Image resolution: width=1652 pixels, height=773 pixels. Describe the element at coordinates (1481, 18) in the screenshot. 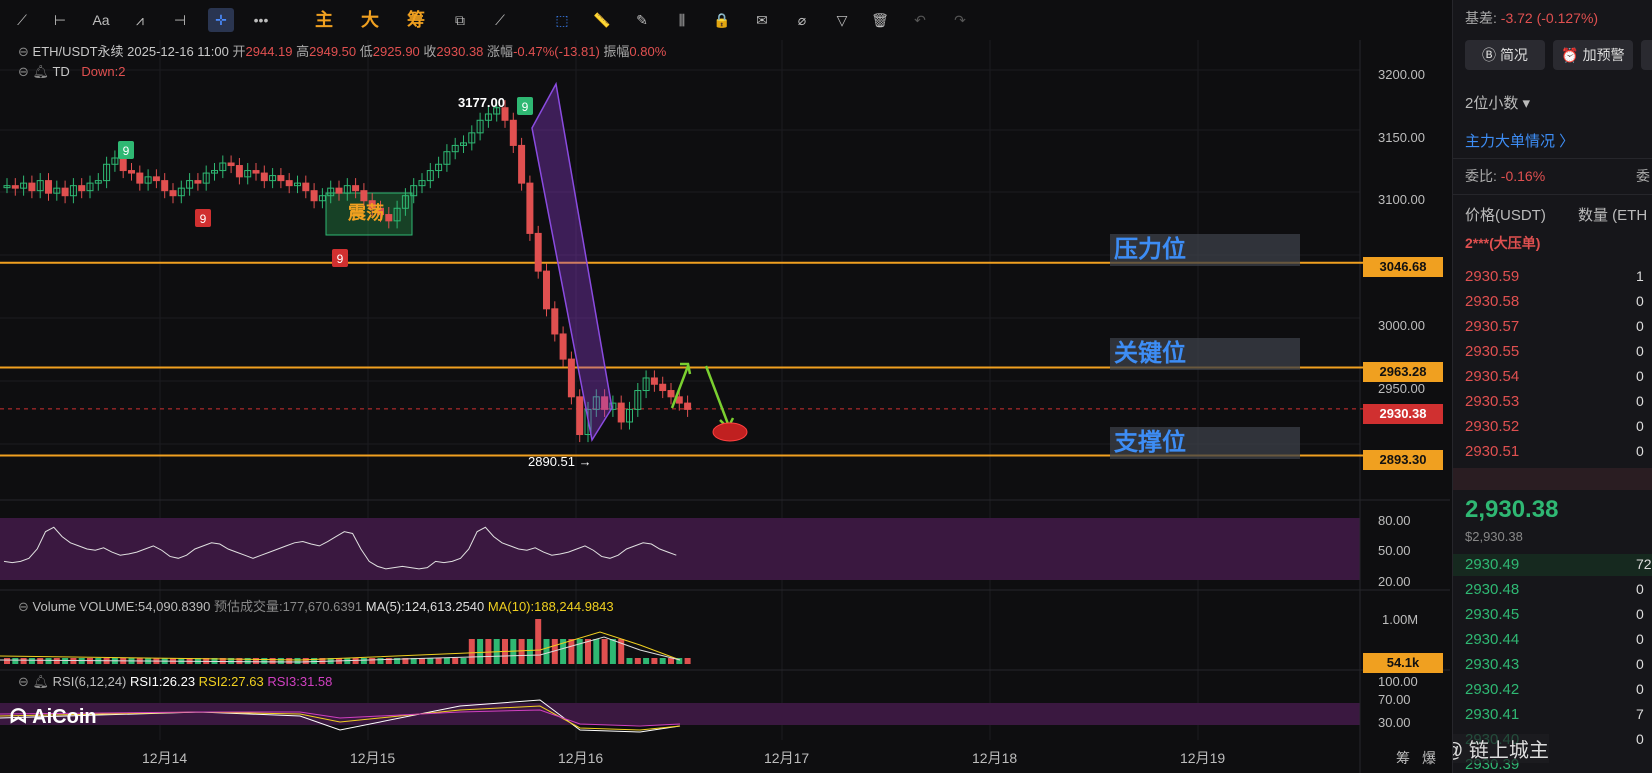

I see `basis-label: 基差:` at that location.